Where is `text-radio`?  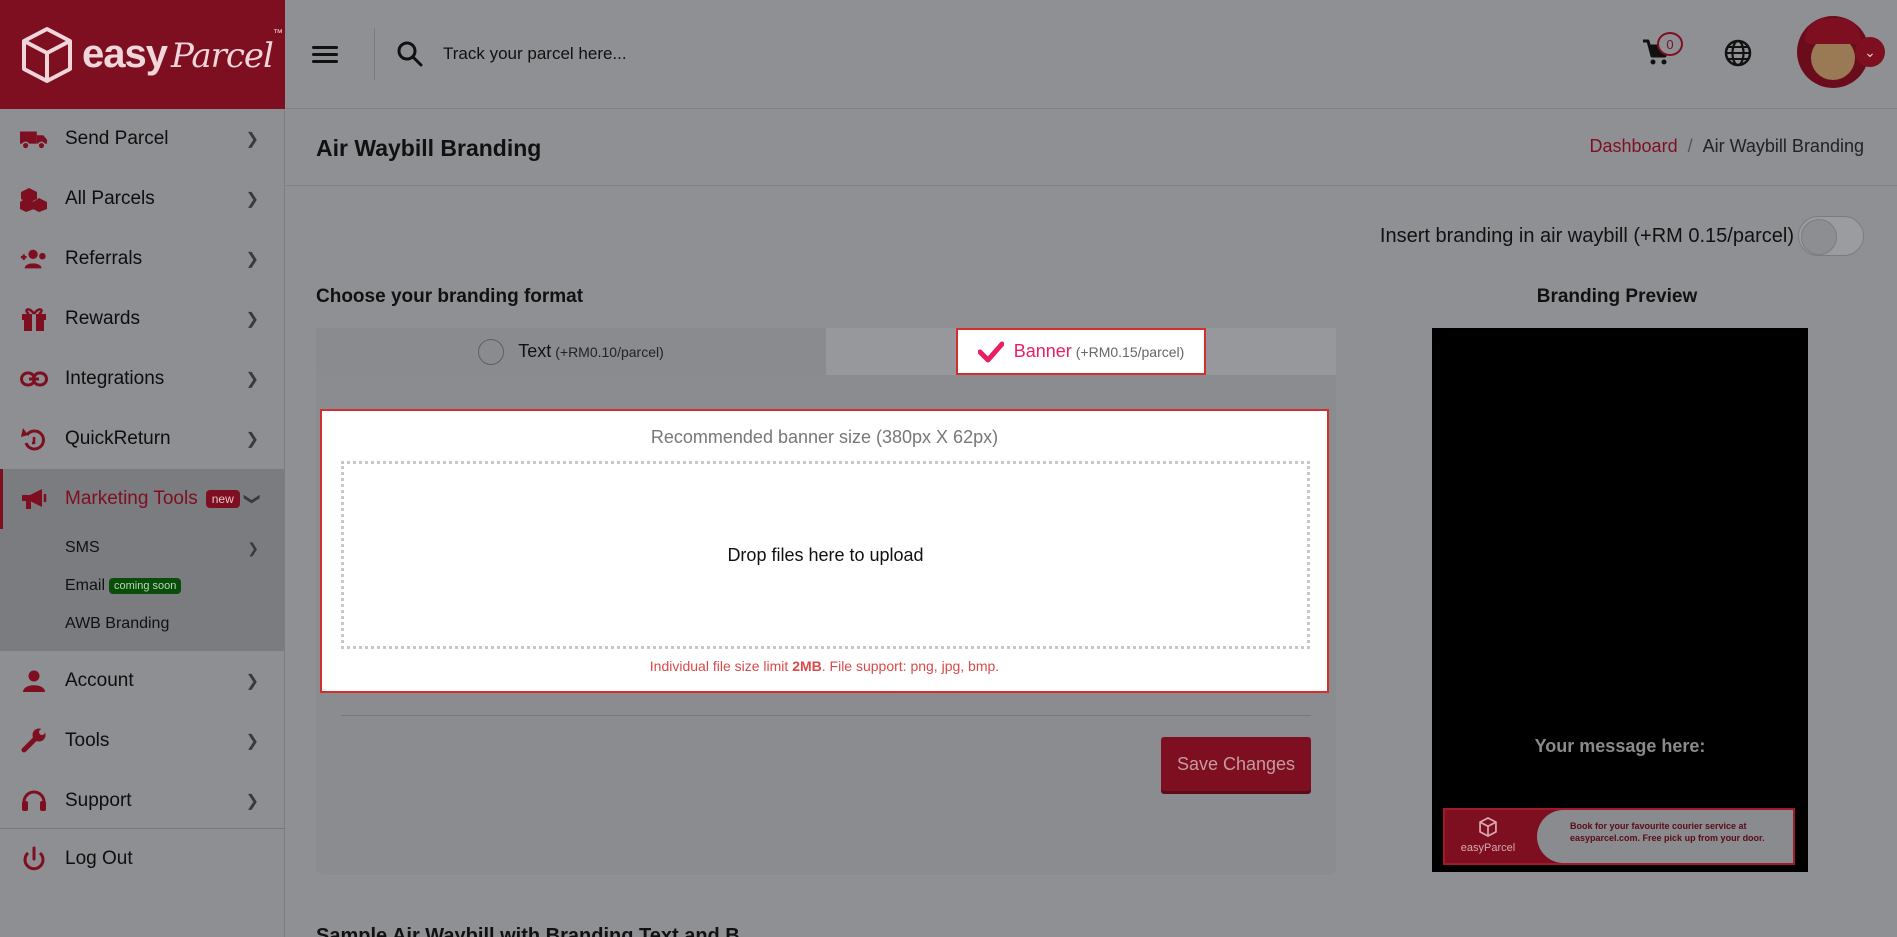
text-radio is located at coordinates (491, 351).